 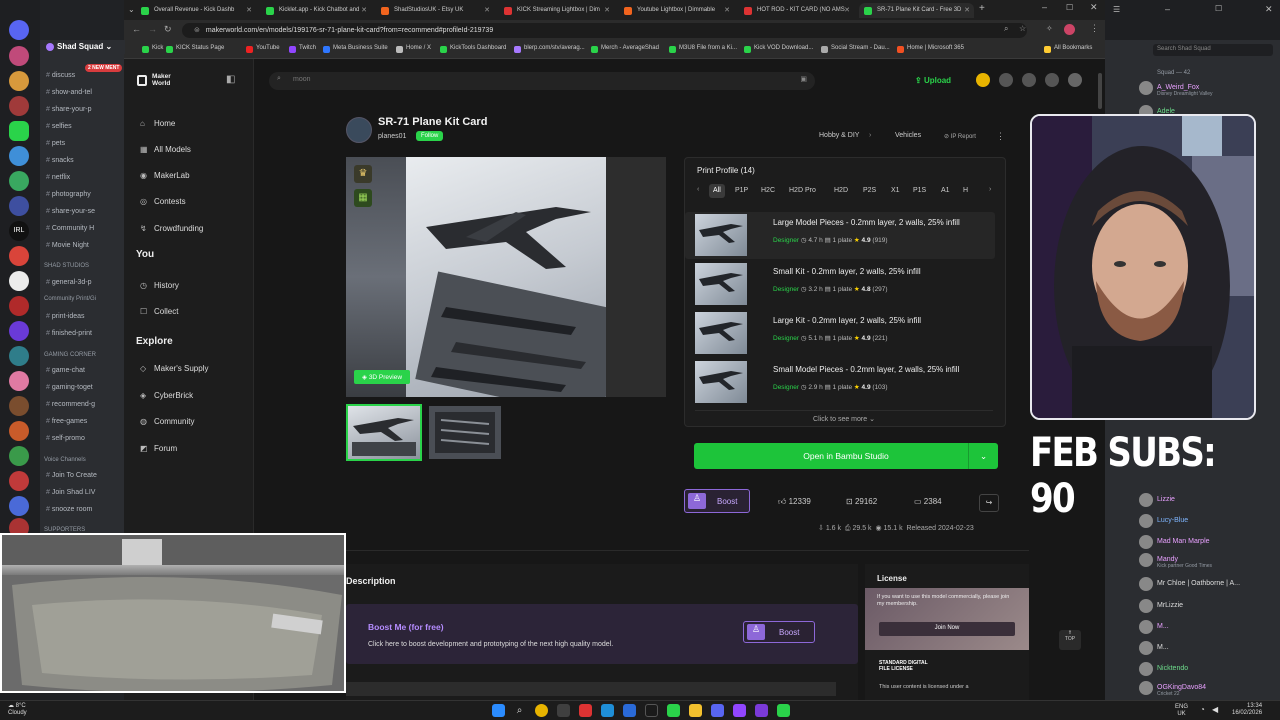 I want to click on channel-item: # general-3d-p, so click(x=69, y=282).